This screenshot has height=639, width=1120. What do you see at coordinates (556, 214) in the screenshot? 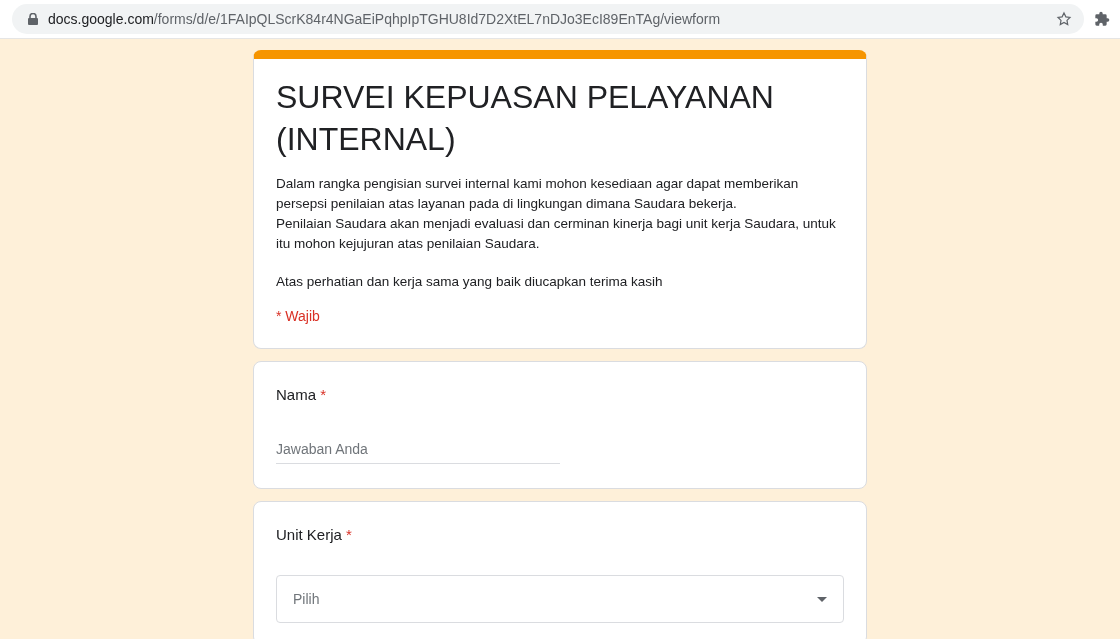
I see `form-description: Dalam rangka pengisian survei internal kami mohon kesediaan agar dapat memberikan persepsi penilaian atas layanan pada di lingkungan dimana Saudara bekerja. Penilaian Saudara akan menjadi evaluasi dan cerminan kinerja bagi unit kerja Saudara, untuk itu mohon kejujuran atas penilaian Saudara.` at bounding box center [556, 214].